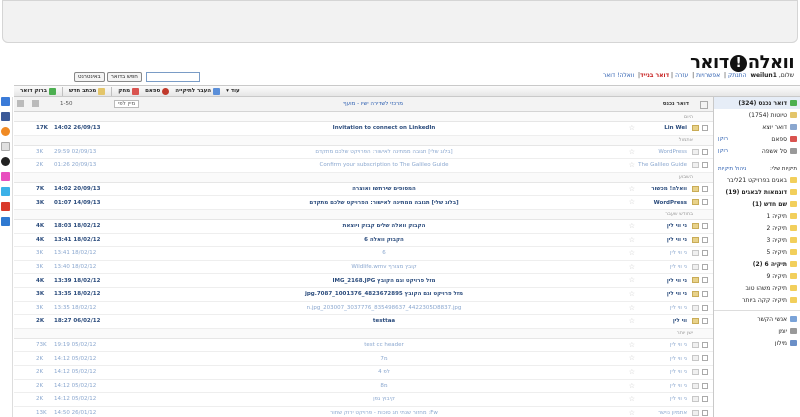  I want to click on mail-subject: מ7, so click(384, 359).